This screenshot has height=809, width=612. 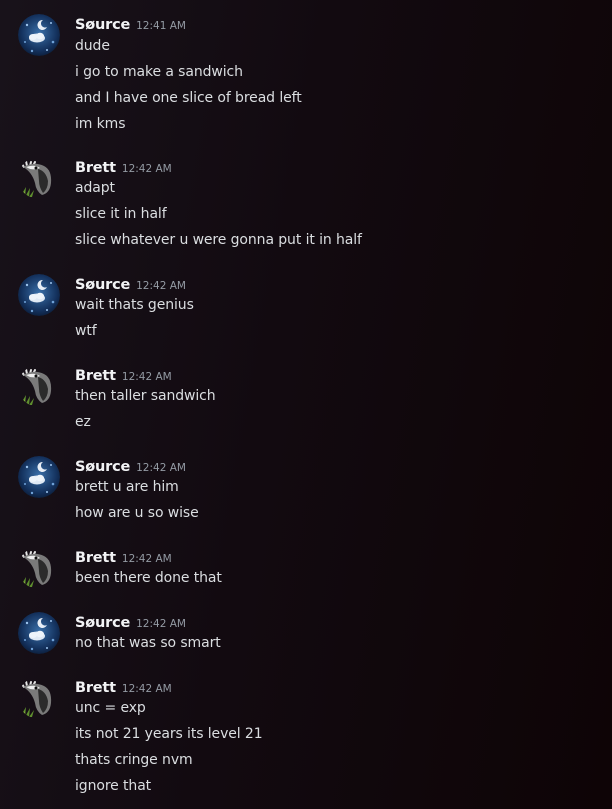 What do you see at coordinates (127, 487) in the screenshot?
I see `message-text: brett u are him` at bounding box center [127, 487].